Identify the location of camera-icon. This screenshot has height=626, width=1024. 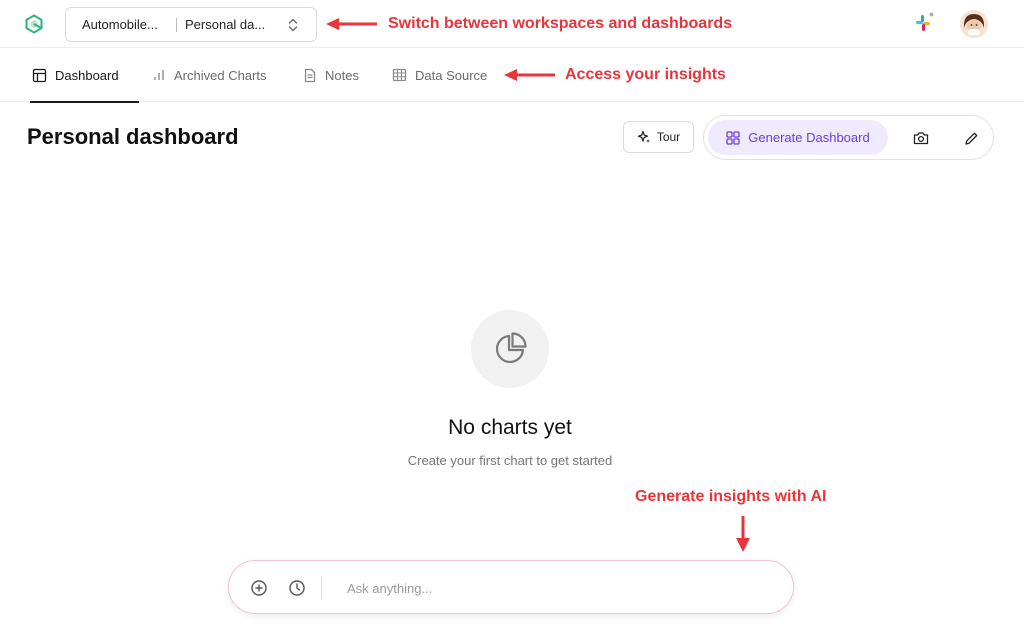
(921, 138).